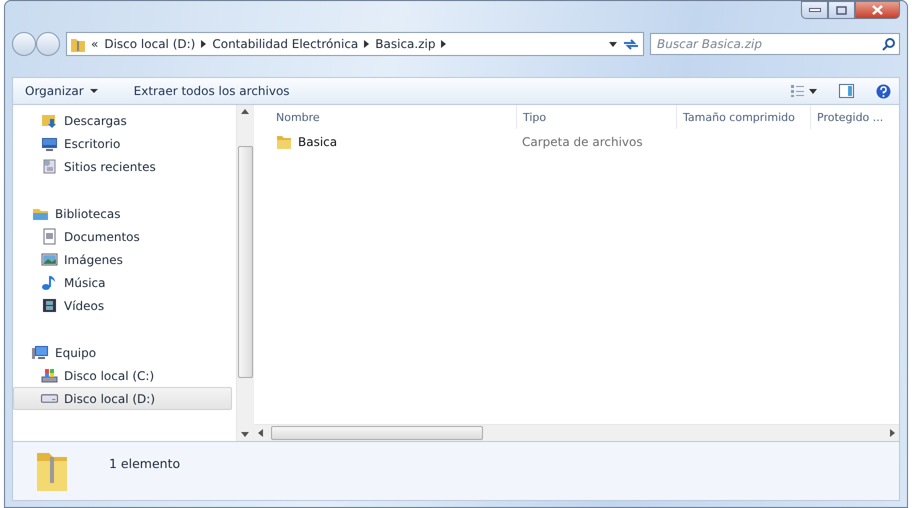 Image resolution: width=912 pixels, height=508 pixels. Describe the element at coordinates (245, 111) in the screenshot. I see `scroll-up-icon` at that location.